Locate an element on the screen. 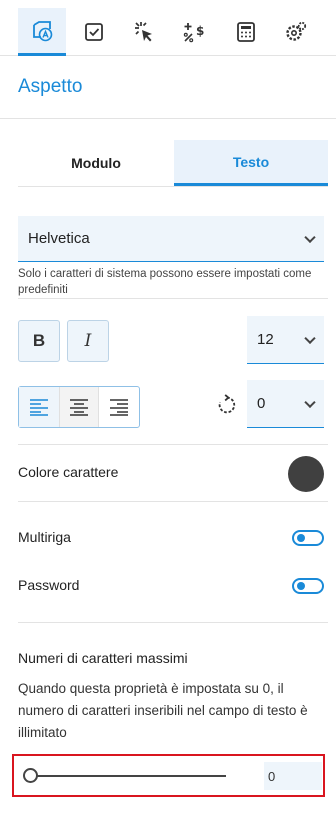 Image resolution: width=336 pixels, height=817 pixels. cursor-click-icon is located at coordinates (143, 32).